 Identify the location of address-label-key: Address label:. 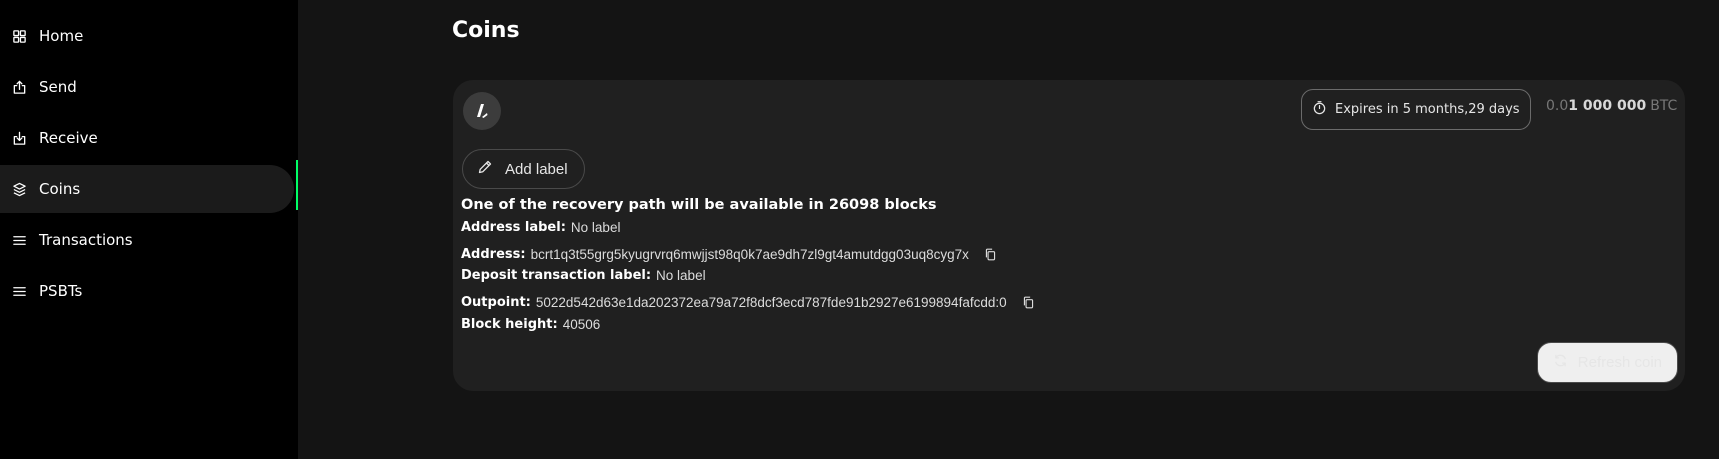
(513, 227).